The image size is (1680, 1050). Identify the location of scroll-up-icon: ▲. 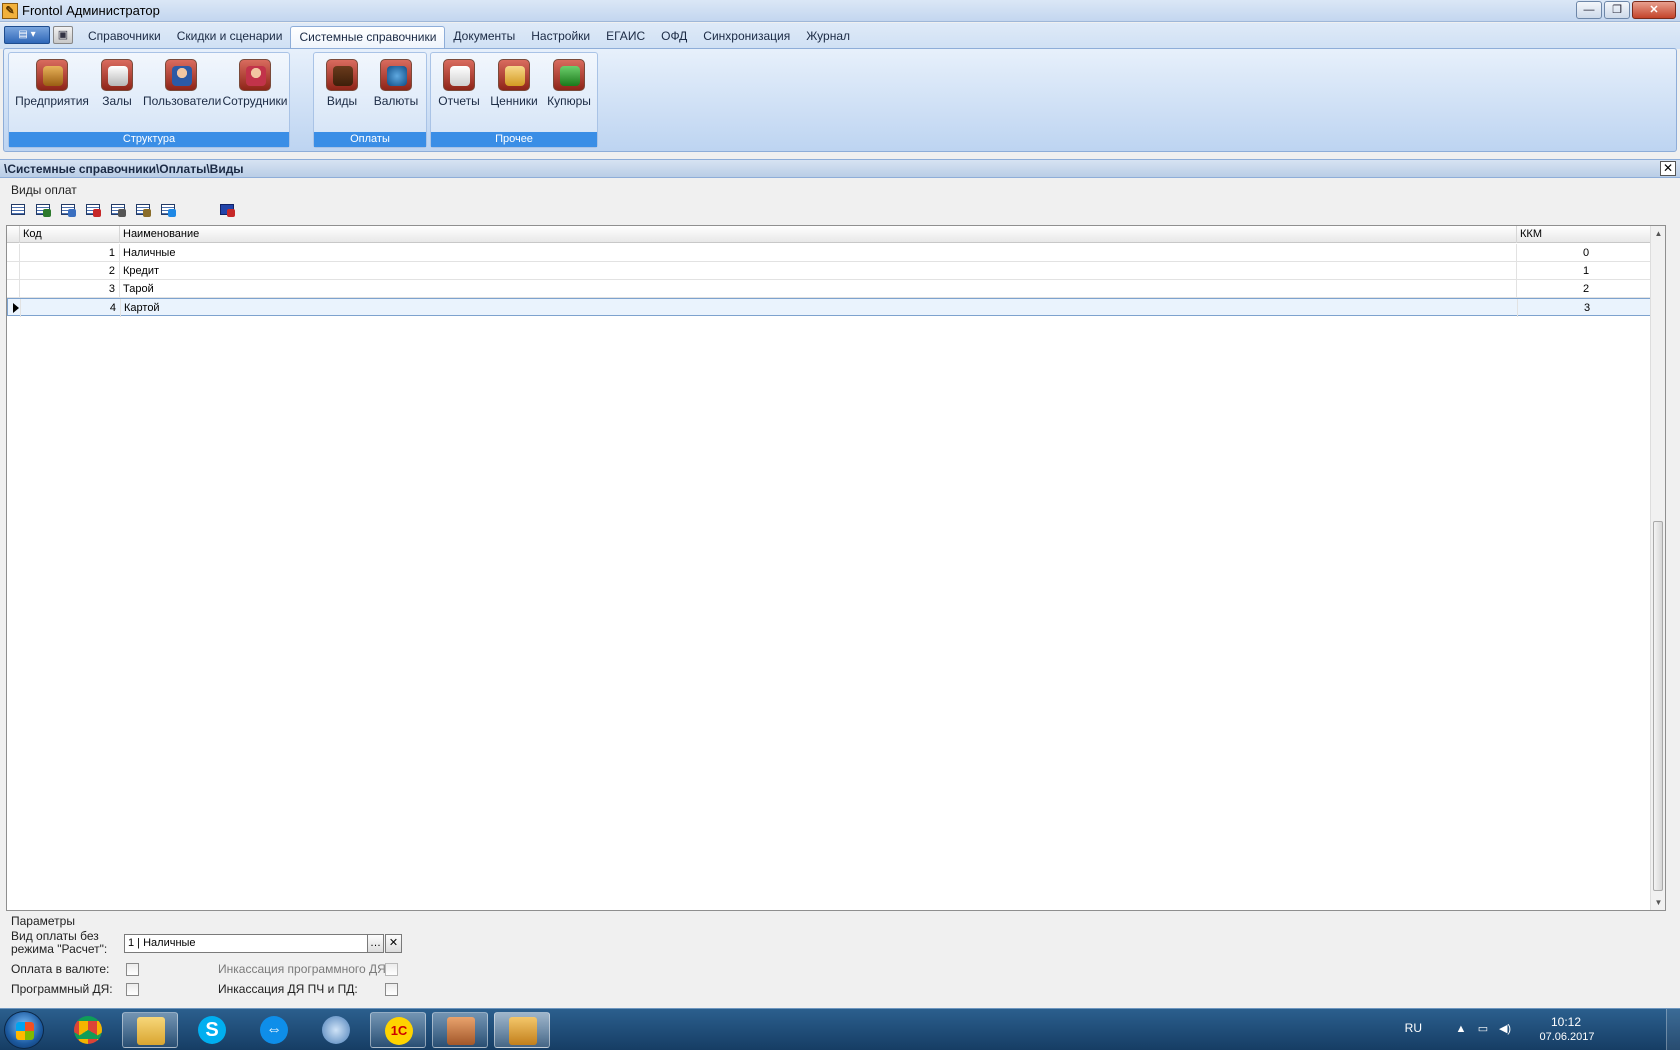
(1658, 233).